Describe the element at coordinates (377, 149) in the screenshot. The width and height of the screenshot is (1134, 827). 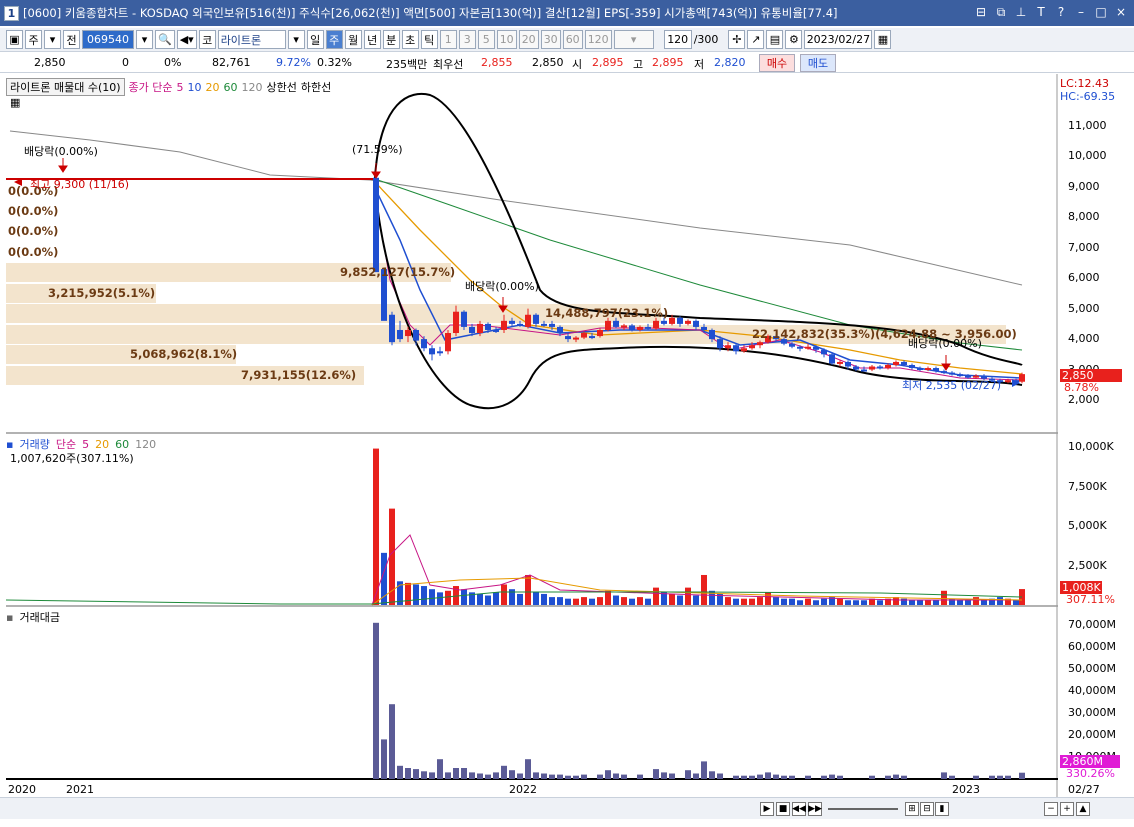
I see `drop-label: (71.59%)` at that location.